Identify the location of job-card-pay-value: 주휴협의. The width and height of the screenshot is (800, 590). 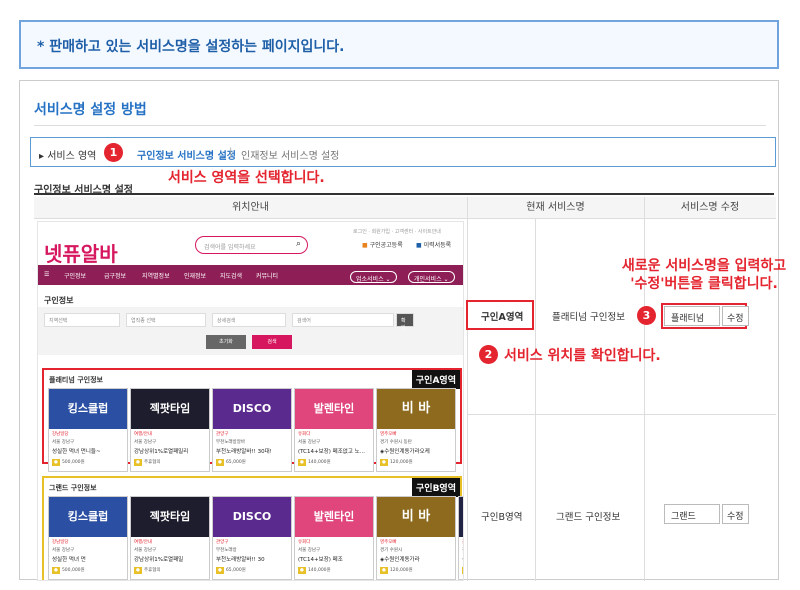
(152, 462).